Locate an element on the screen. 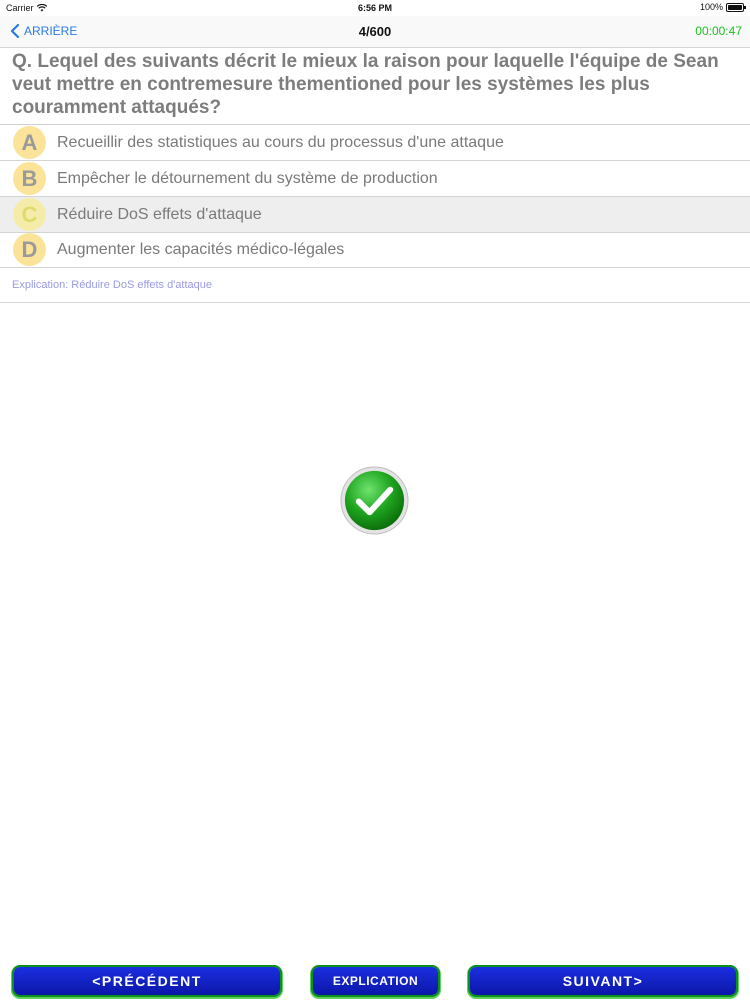 Image resolution: width=750 pixels, height=1000 pixels. answer-letter-badge: A is located at coordinates (29, 142).